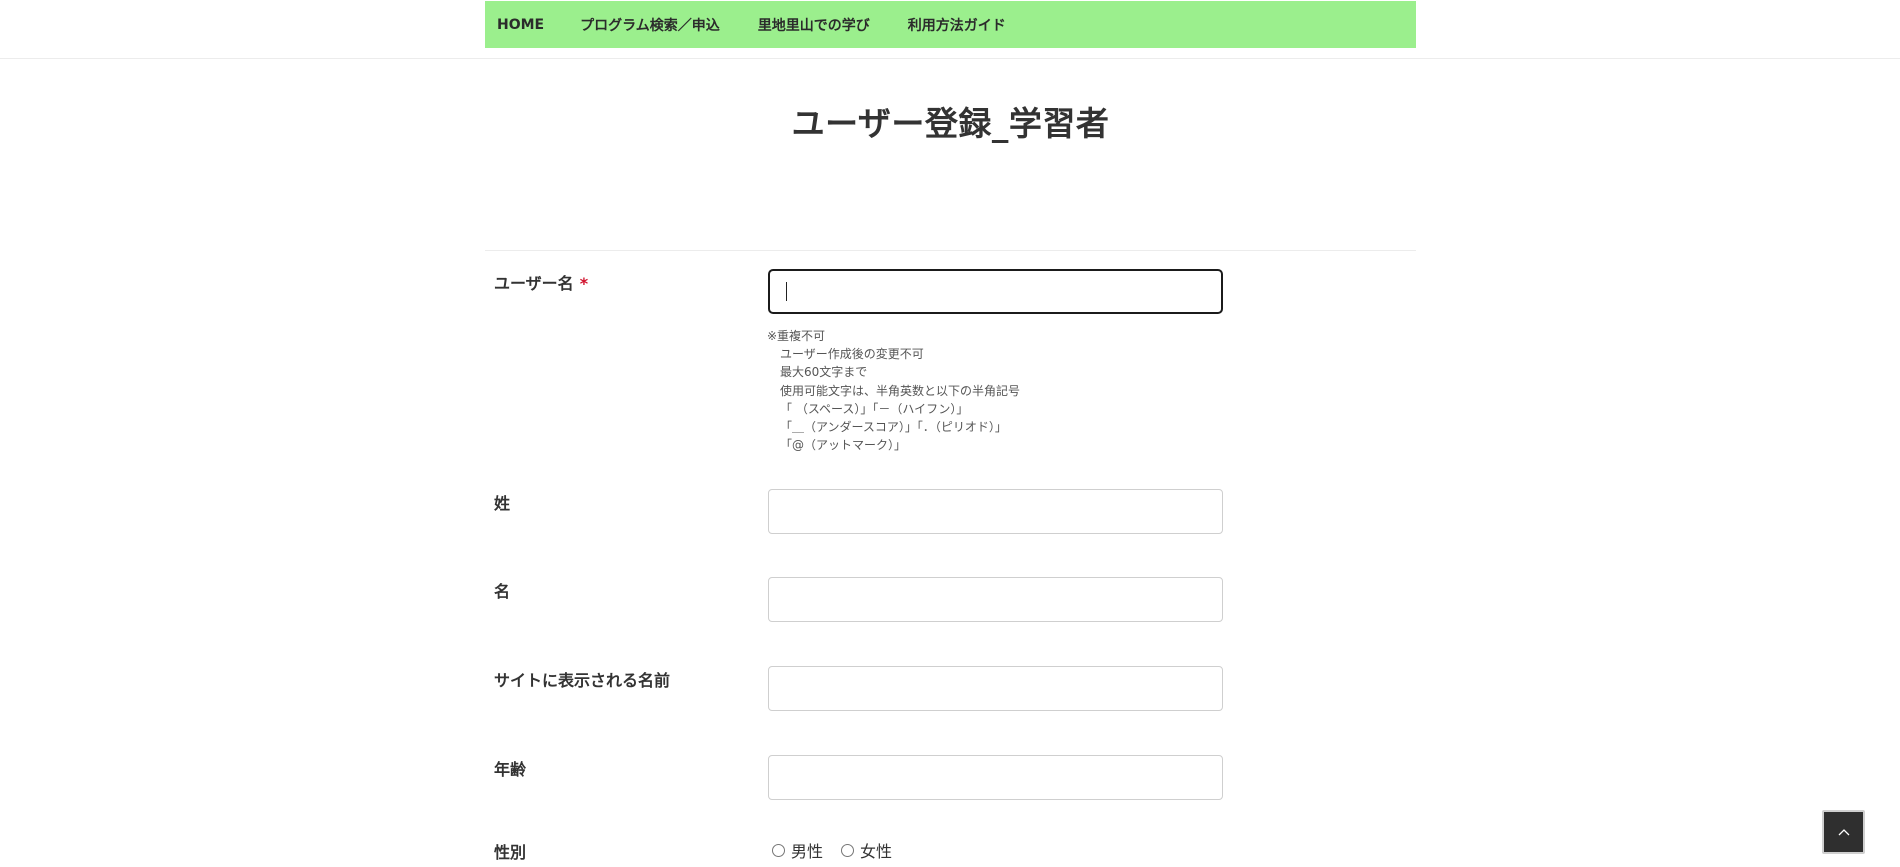 The width and height of the screenshot is (1900, 867). I want to click on display-name-input, so click(995, 688).